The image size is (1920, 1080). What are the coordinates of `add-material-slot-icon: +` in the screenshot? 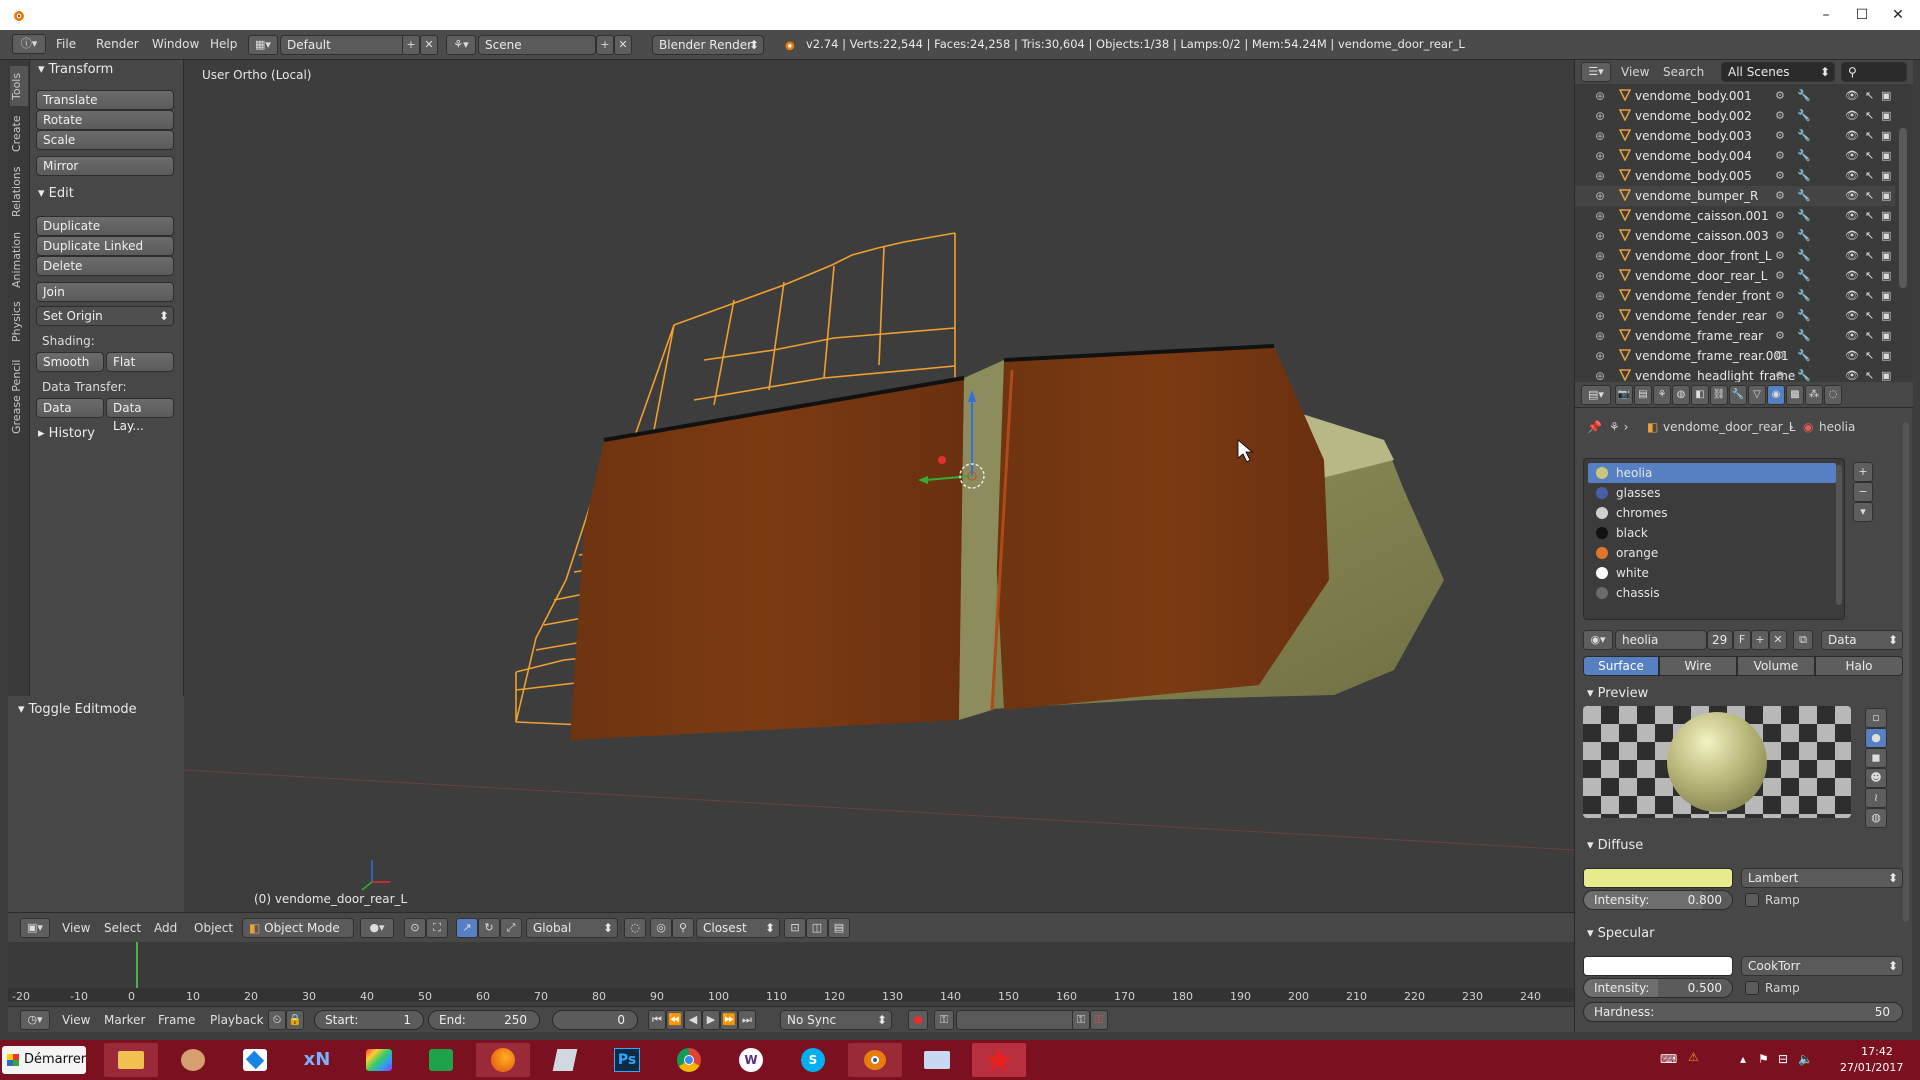 It's located at (1863, 472).